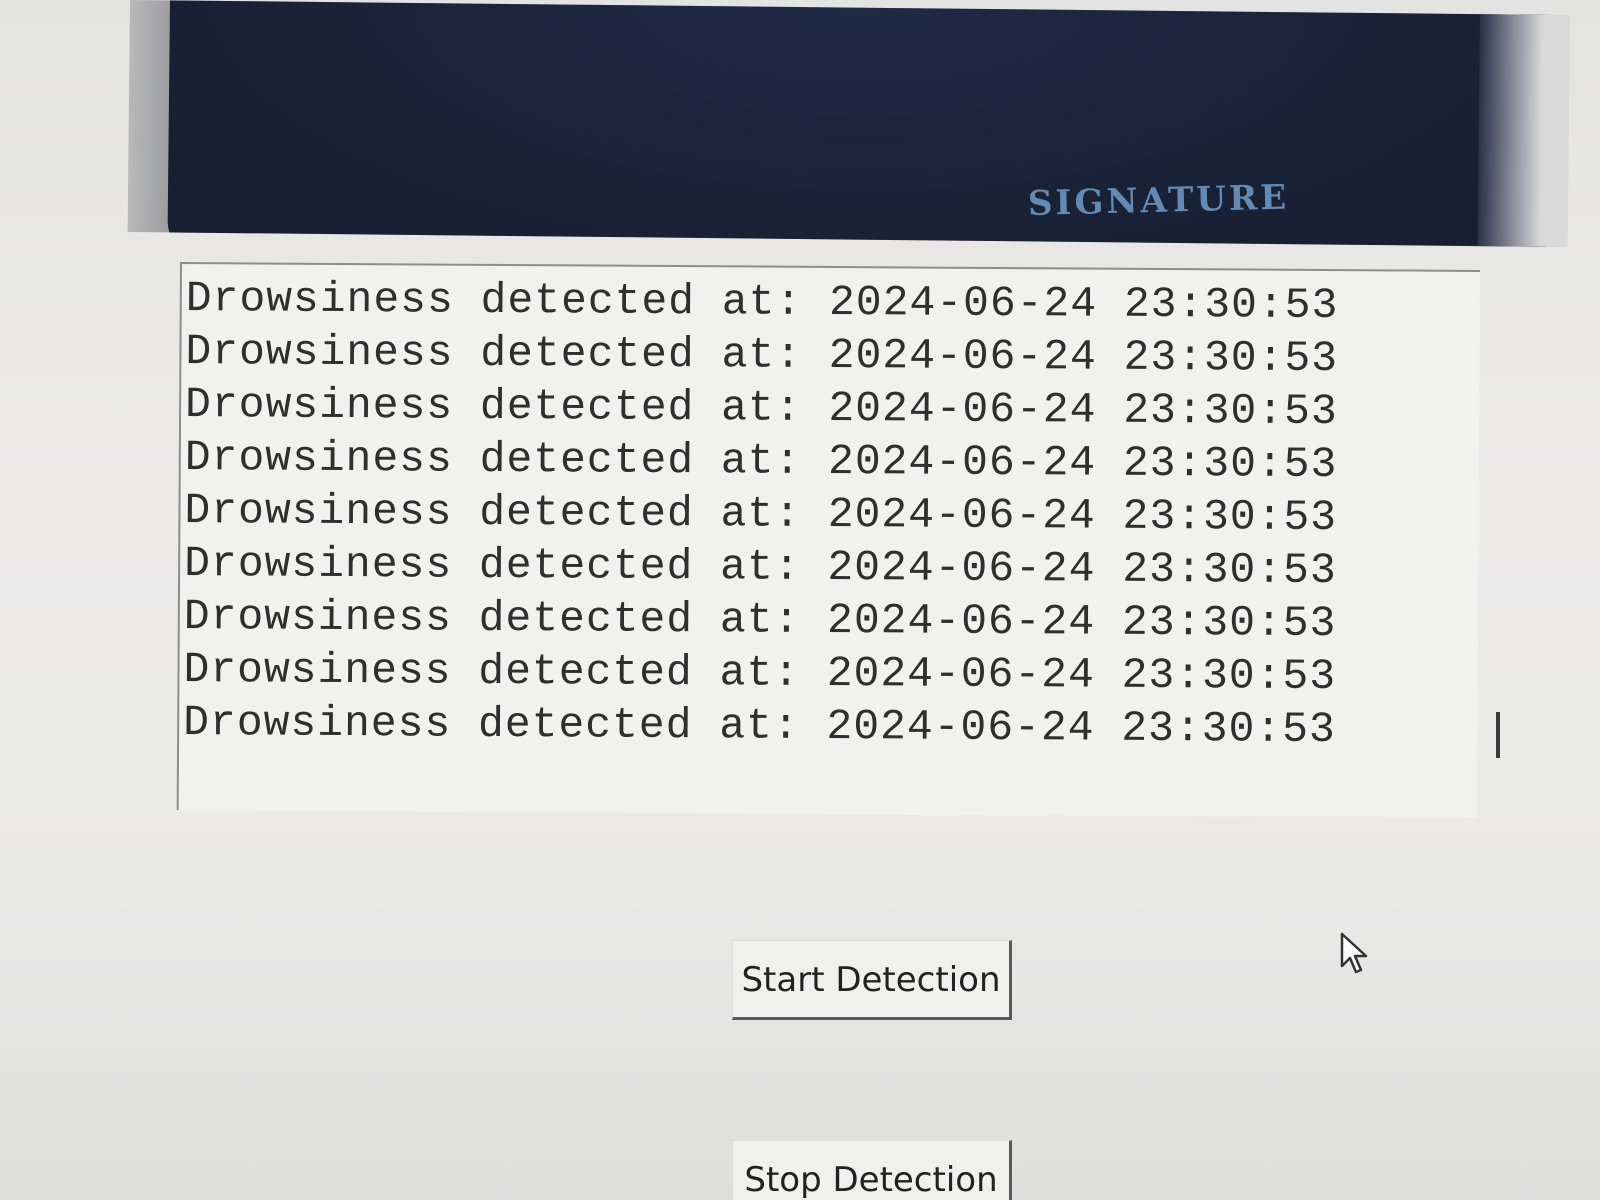 The height and width of the screenshot is (1200, 1600). Describe the element at coordinates (1158, 200) in the screenshot. I see `shirt-print-text: SIGNATURE` at that location.